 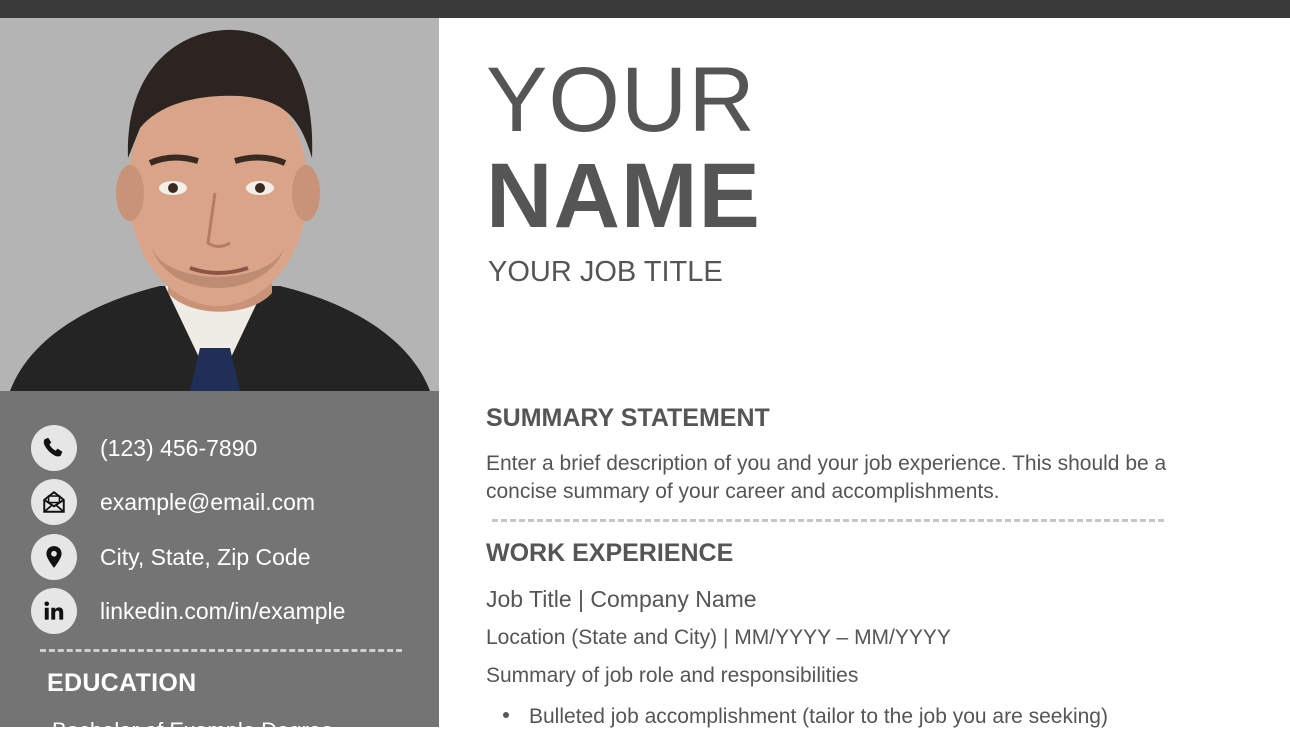 I want to click on contact-location: City, State, Zip Code, so click(x=171, y=557).